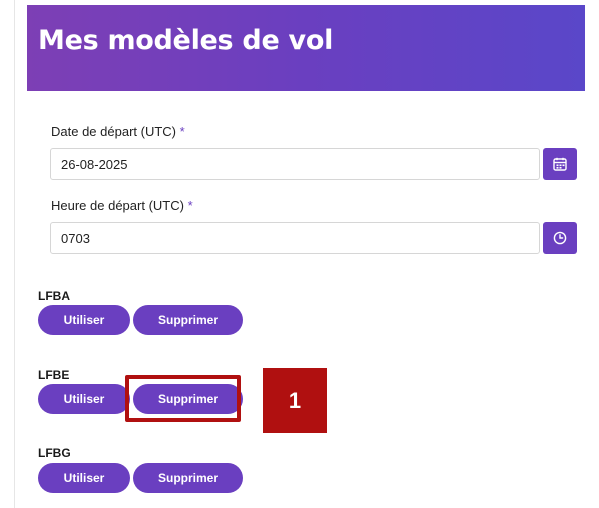  What do you see at coordinates (183, 398) in the screenshot?
I see `highlight-box` at bounding box center [183, 398].